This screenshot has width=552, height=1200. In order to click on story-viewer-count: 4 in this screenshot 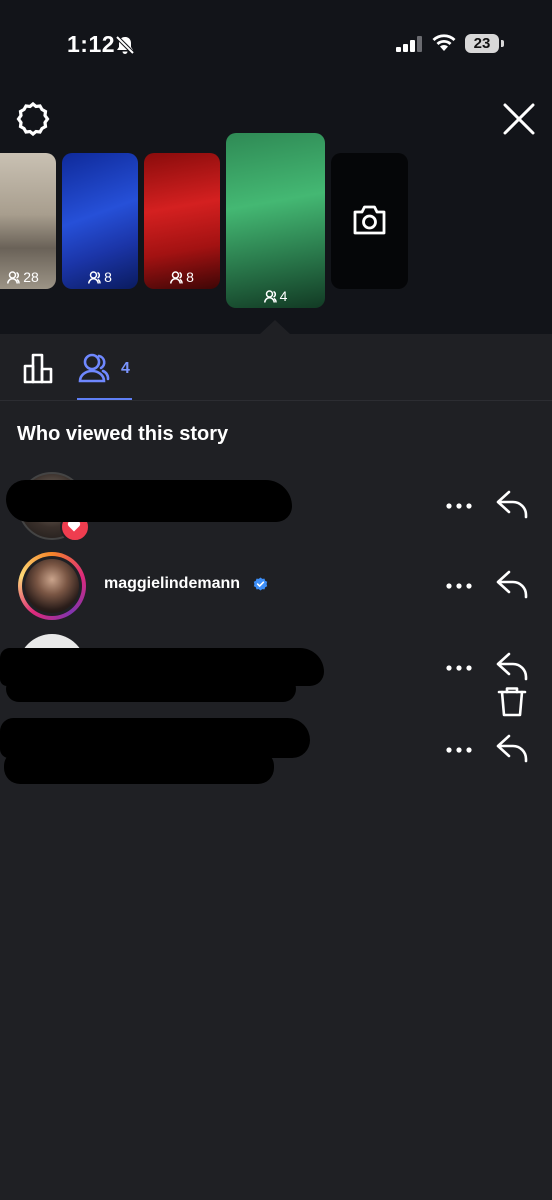, I will do `click(275, 296)`.